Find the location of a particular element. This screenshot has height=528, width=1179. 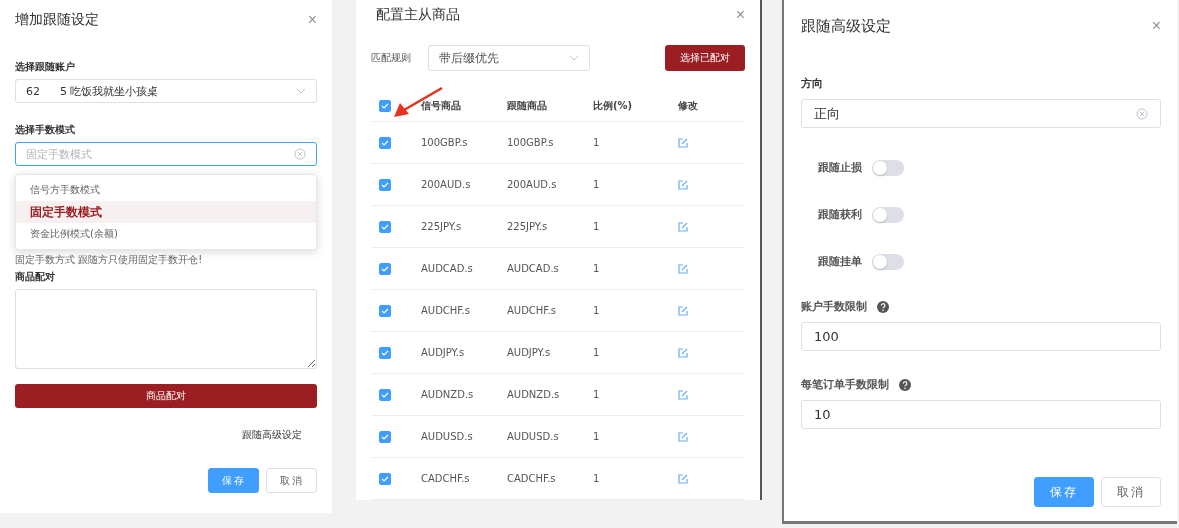

column-header: 信号商品 is located at coordinates (441, 106).